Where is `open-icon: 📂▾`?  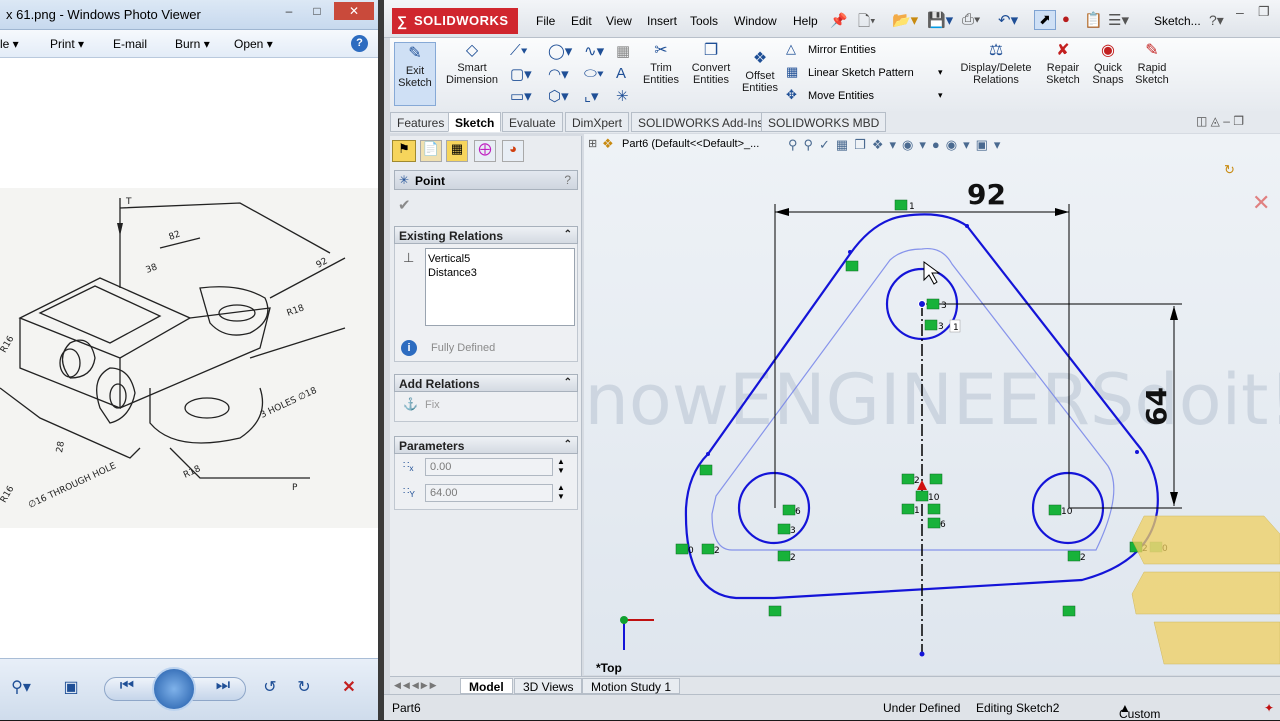
open-icon: 📂▾ is located at coordinates (905, 20).